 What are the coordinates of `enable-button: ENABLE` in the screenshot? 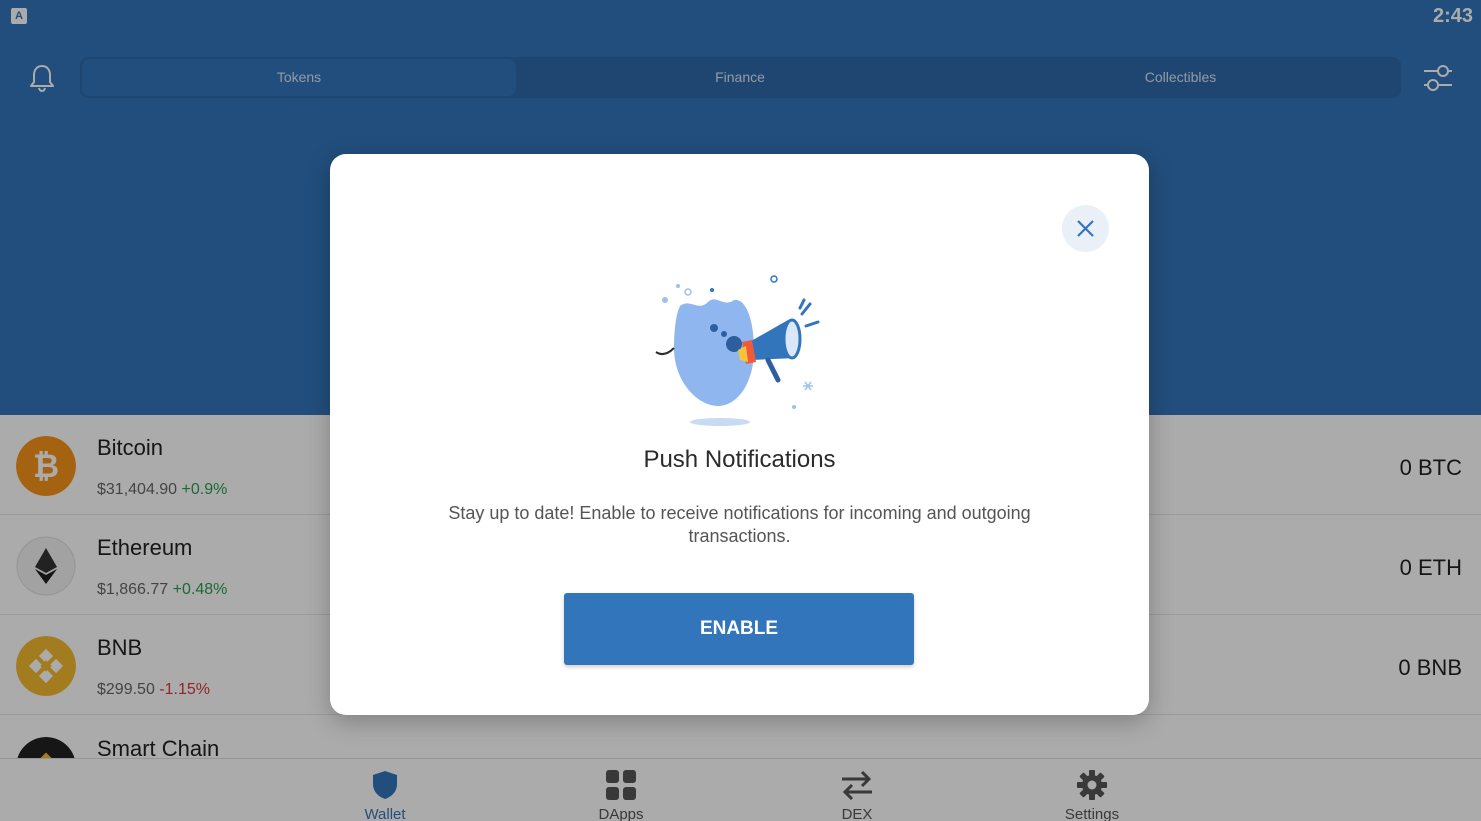 It's located at (739, 629).